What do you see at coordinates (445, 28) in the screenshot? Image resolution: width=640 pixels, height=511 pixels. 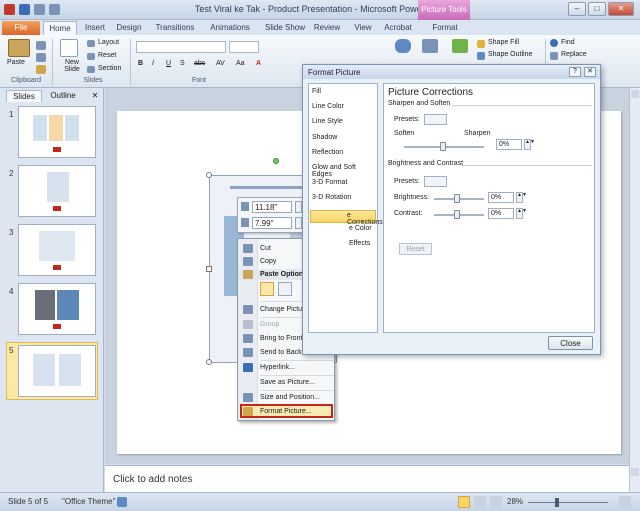 I see `tab-format: Format` at bounding box center [445, 28].